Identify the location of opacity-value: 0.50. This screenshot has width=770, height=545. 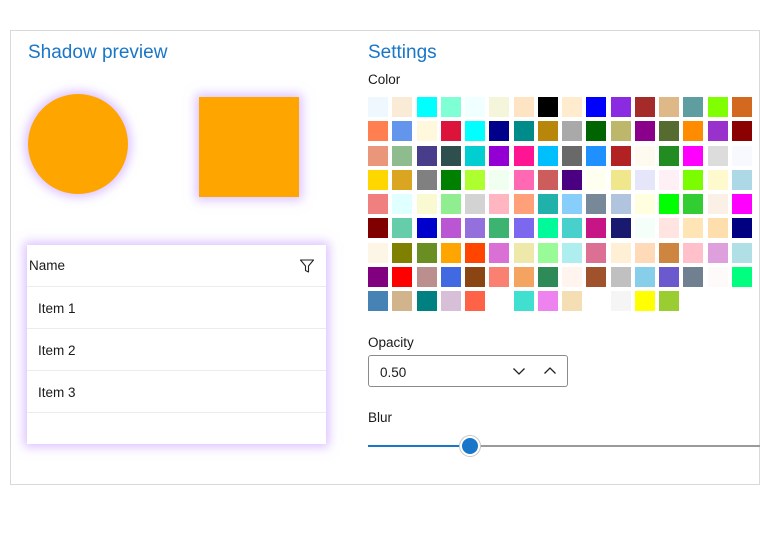
(393, 372).